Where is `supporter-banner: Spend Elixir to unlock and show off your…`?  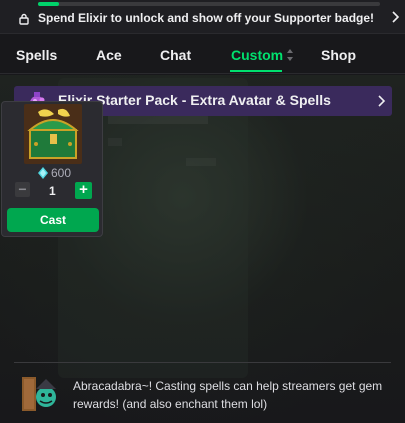 supporter-banner: Spend Elixir to unlock and show off your… is located at coordinates (202, 17).